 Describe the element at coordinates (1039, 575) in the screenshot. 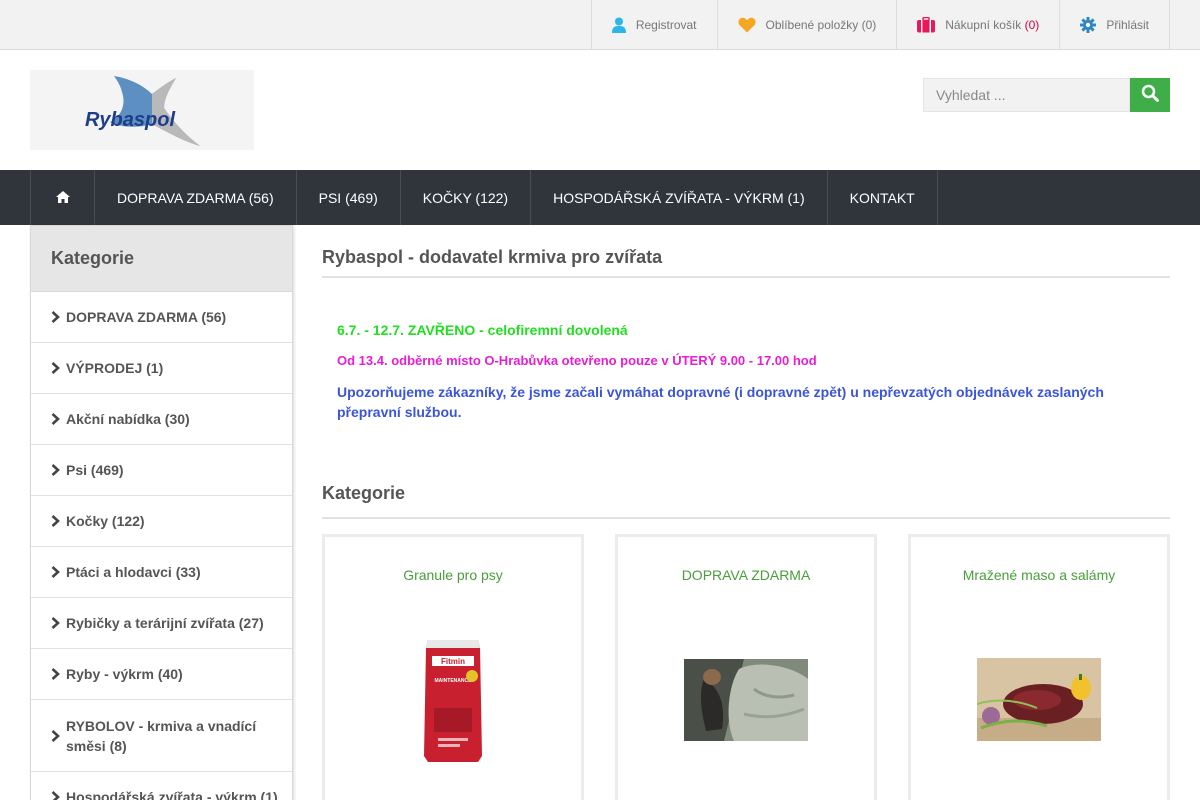

I see `card-title: Mražené maso a salámy` at that location.